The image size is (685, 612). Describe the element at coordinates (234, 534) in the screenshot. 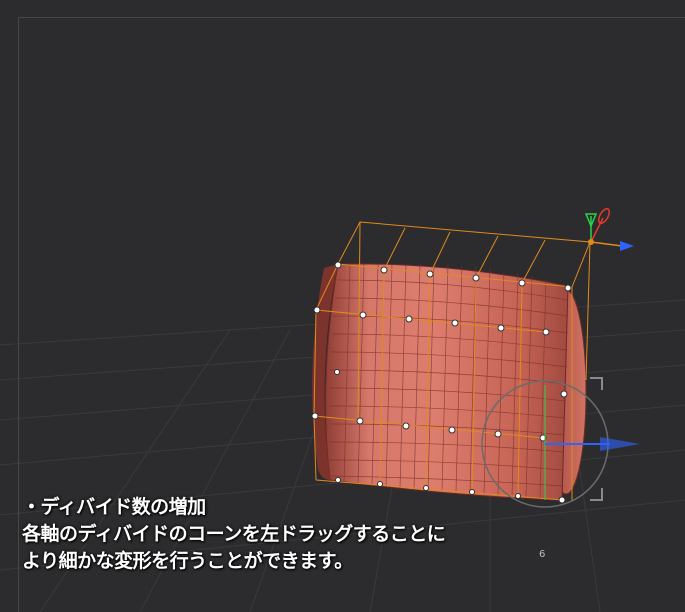

I see `caption-line-1: 各軸のディバイドのコーンを左ドラッグすることに` at that location.